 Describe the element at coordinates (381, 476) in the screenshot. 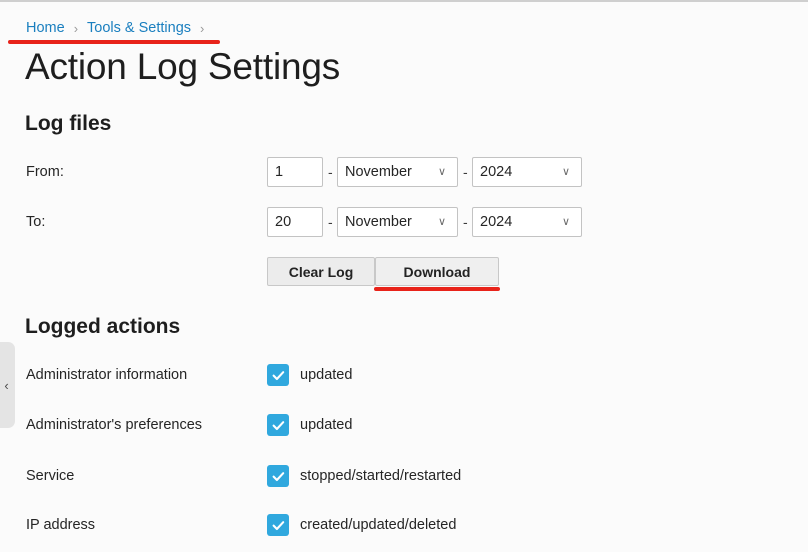

I see `logged-action-value: stopped/started/restarted` at that location.